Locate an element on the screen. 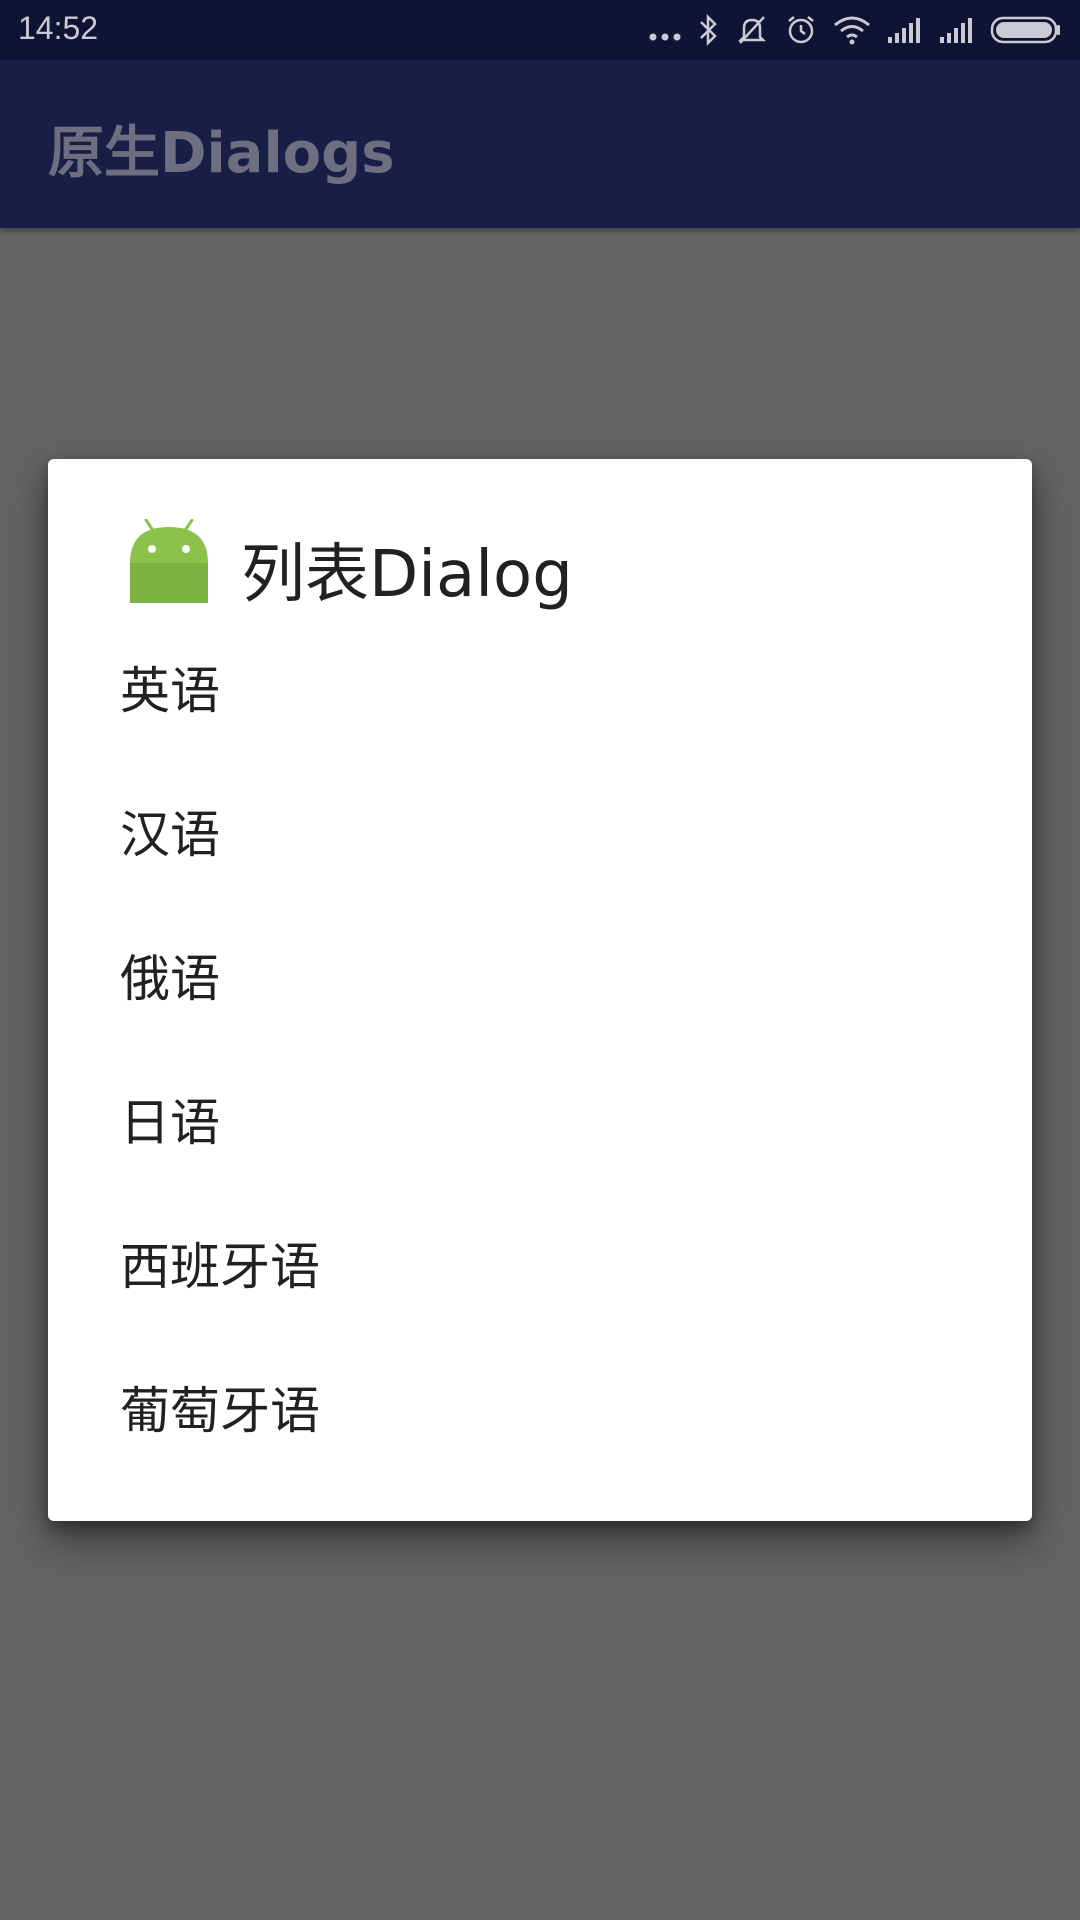  mute-icon is located at coordinates (752, 30).